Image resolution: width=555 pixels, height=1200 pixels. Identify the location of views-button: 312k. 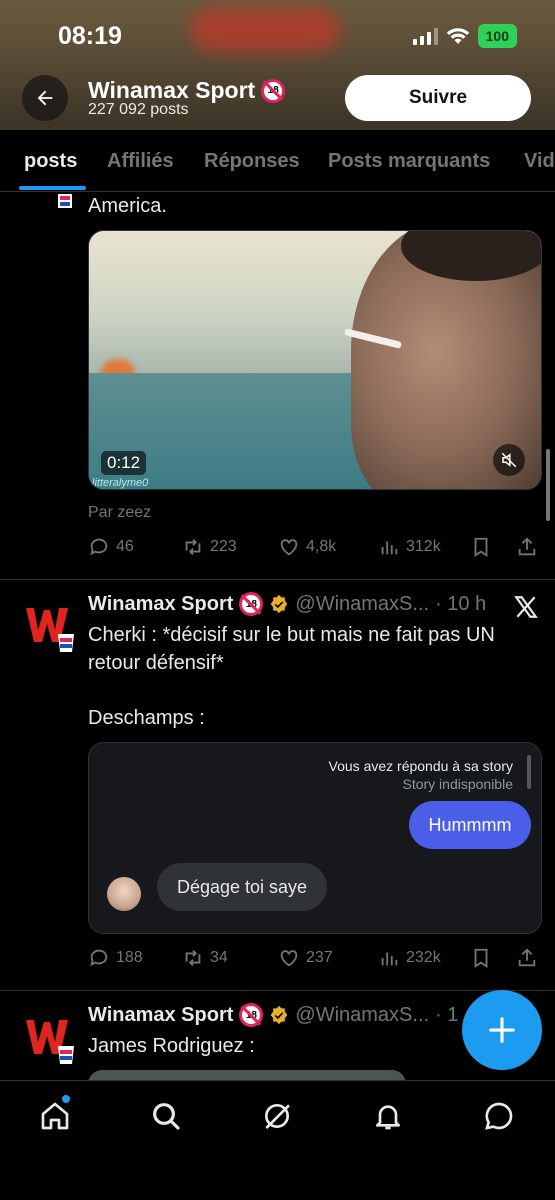
(409, 547).